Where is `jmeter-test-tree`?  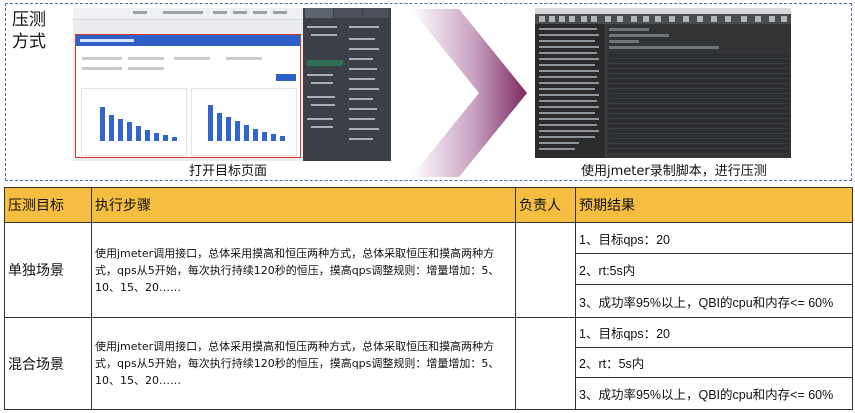
jmeter-test-tree is located at coordinates (570, 91).